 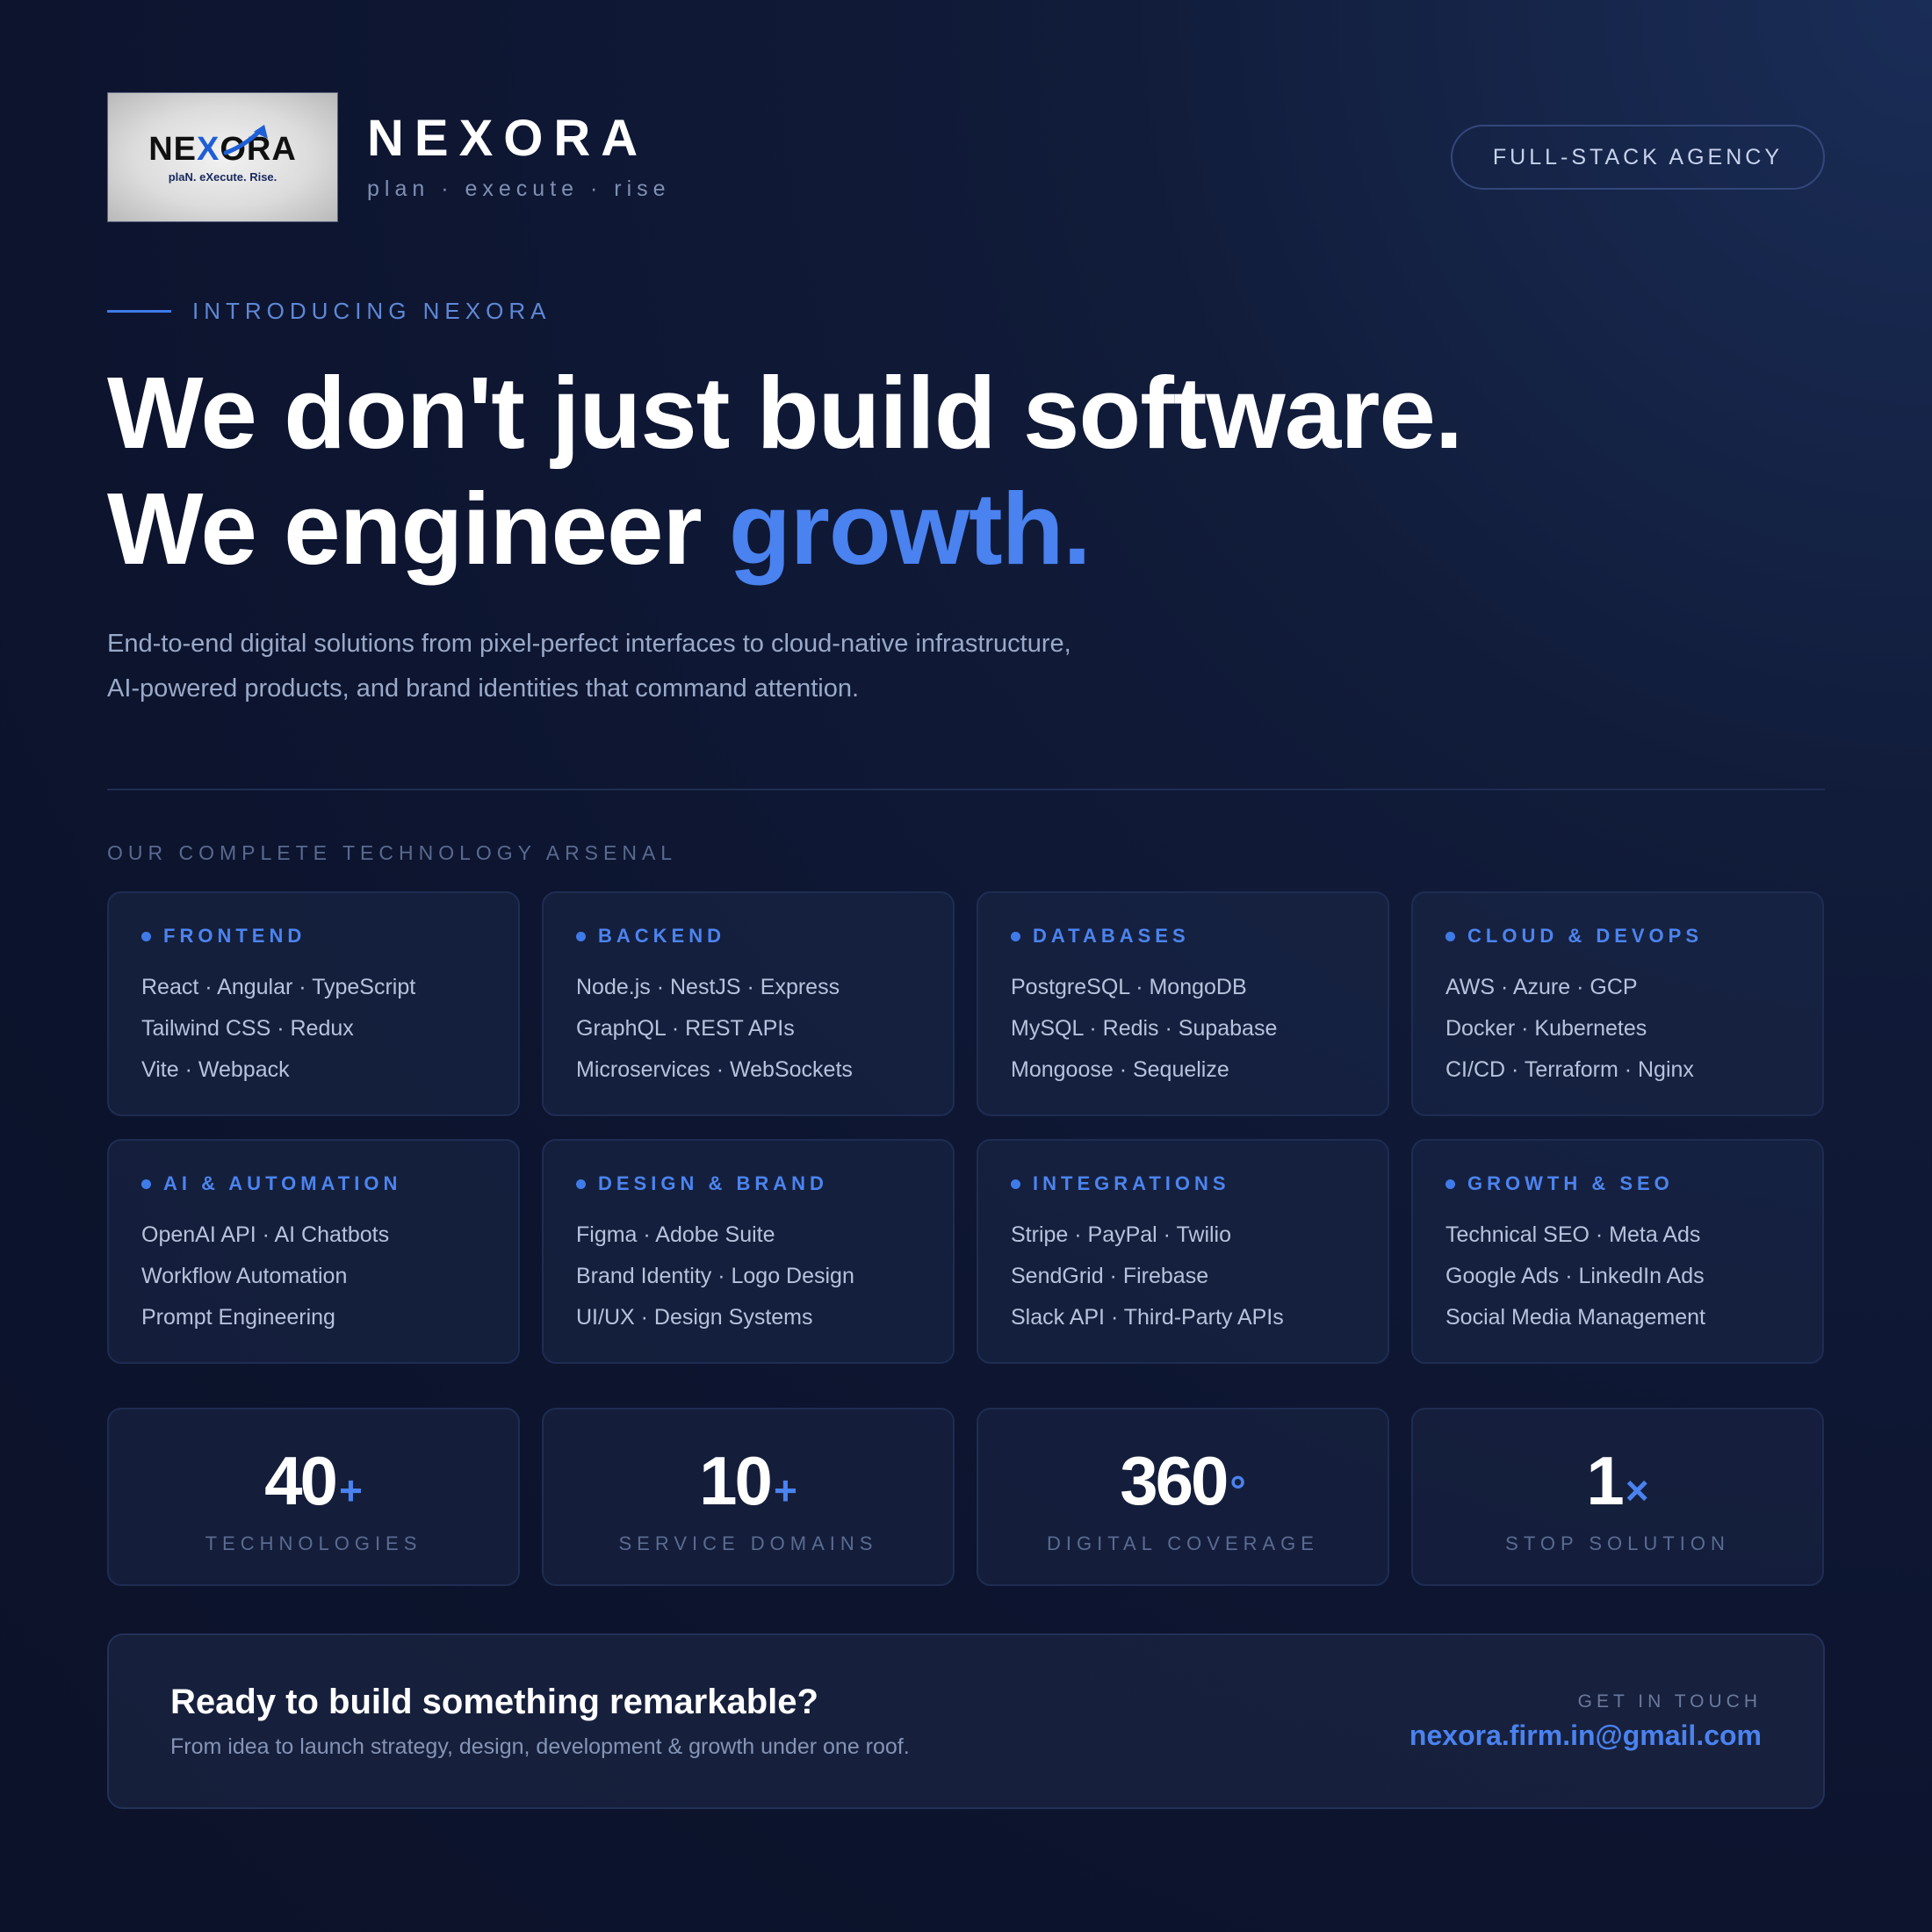 What do you see at coordinates (519, 189) in the screenshot?
I see `brand-tagline: plan · execute · rise` at bounding box center [519, 189].